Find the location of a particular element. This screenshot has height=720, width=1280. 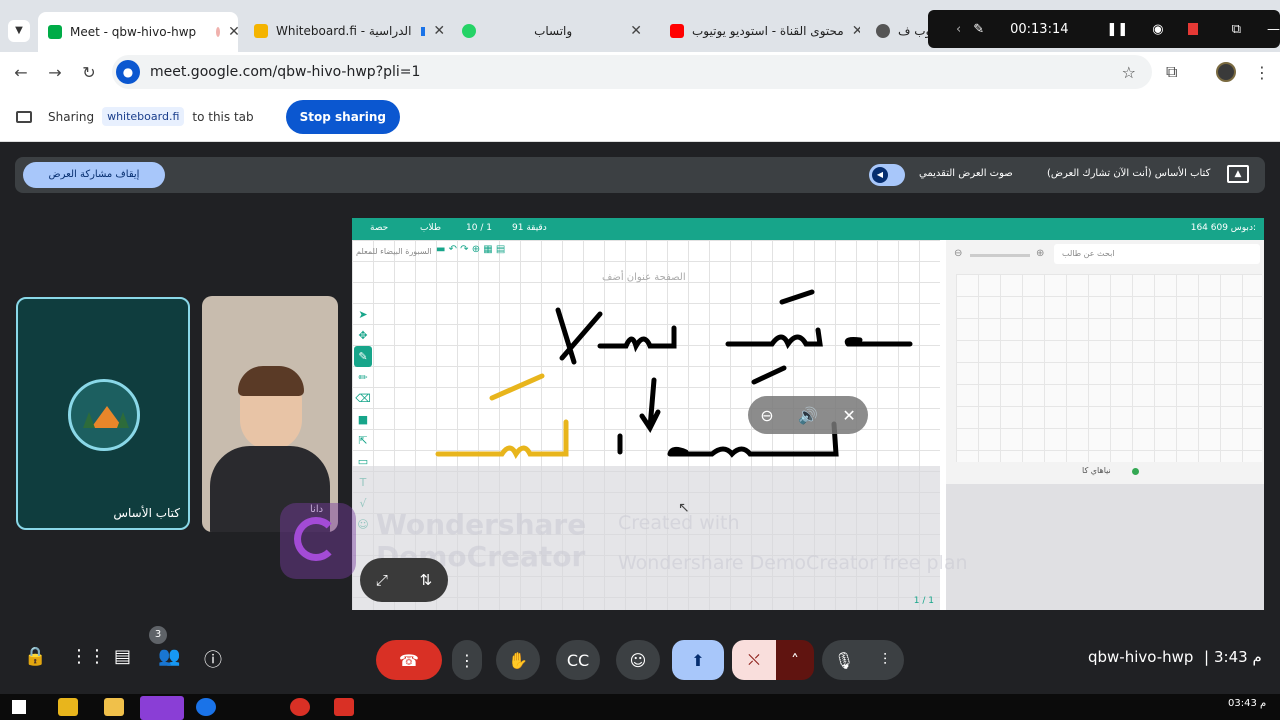

students-menu: طلاب is located at coordinates (430, 228).